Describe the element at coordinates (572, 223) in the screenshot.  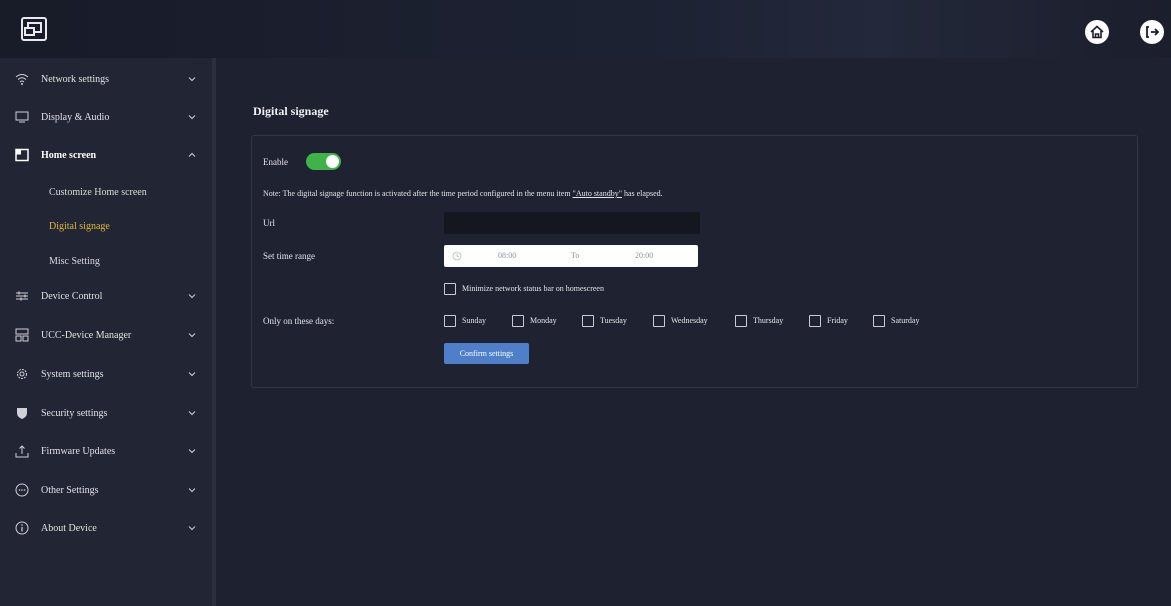
I see `url-input` at that location.